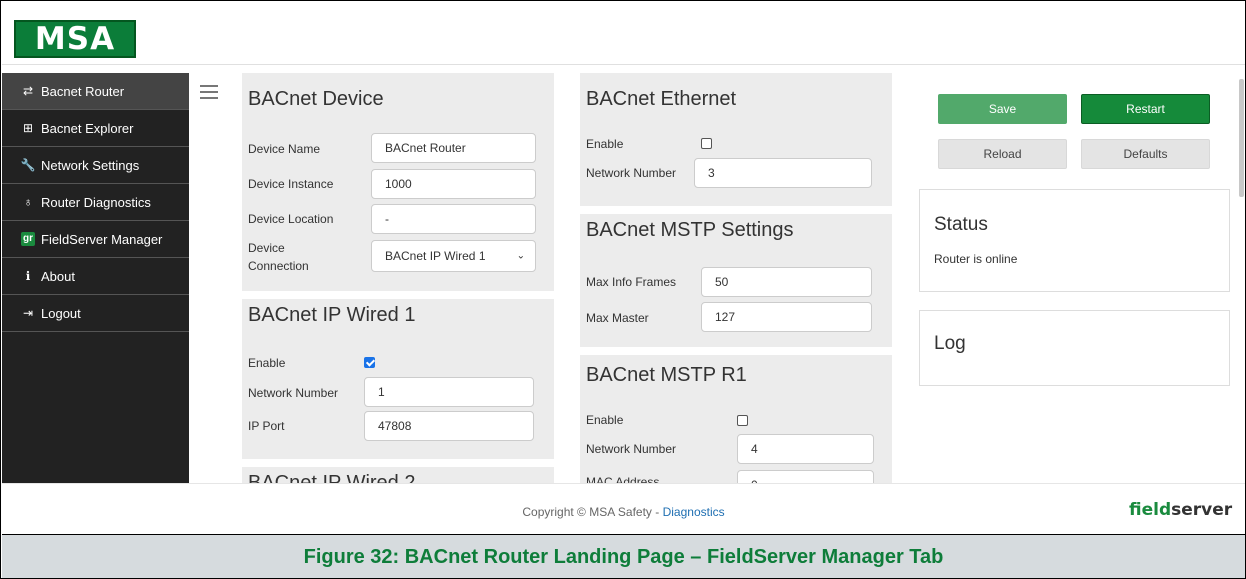  Describe the element at coordinates (783, 173) in the screenshot. I see `network-number-input: 3` at that location.